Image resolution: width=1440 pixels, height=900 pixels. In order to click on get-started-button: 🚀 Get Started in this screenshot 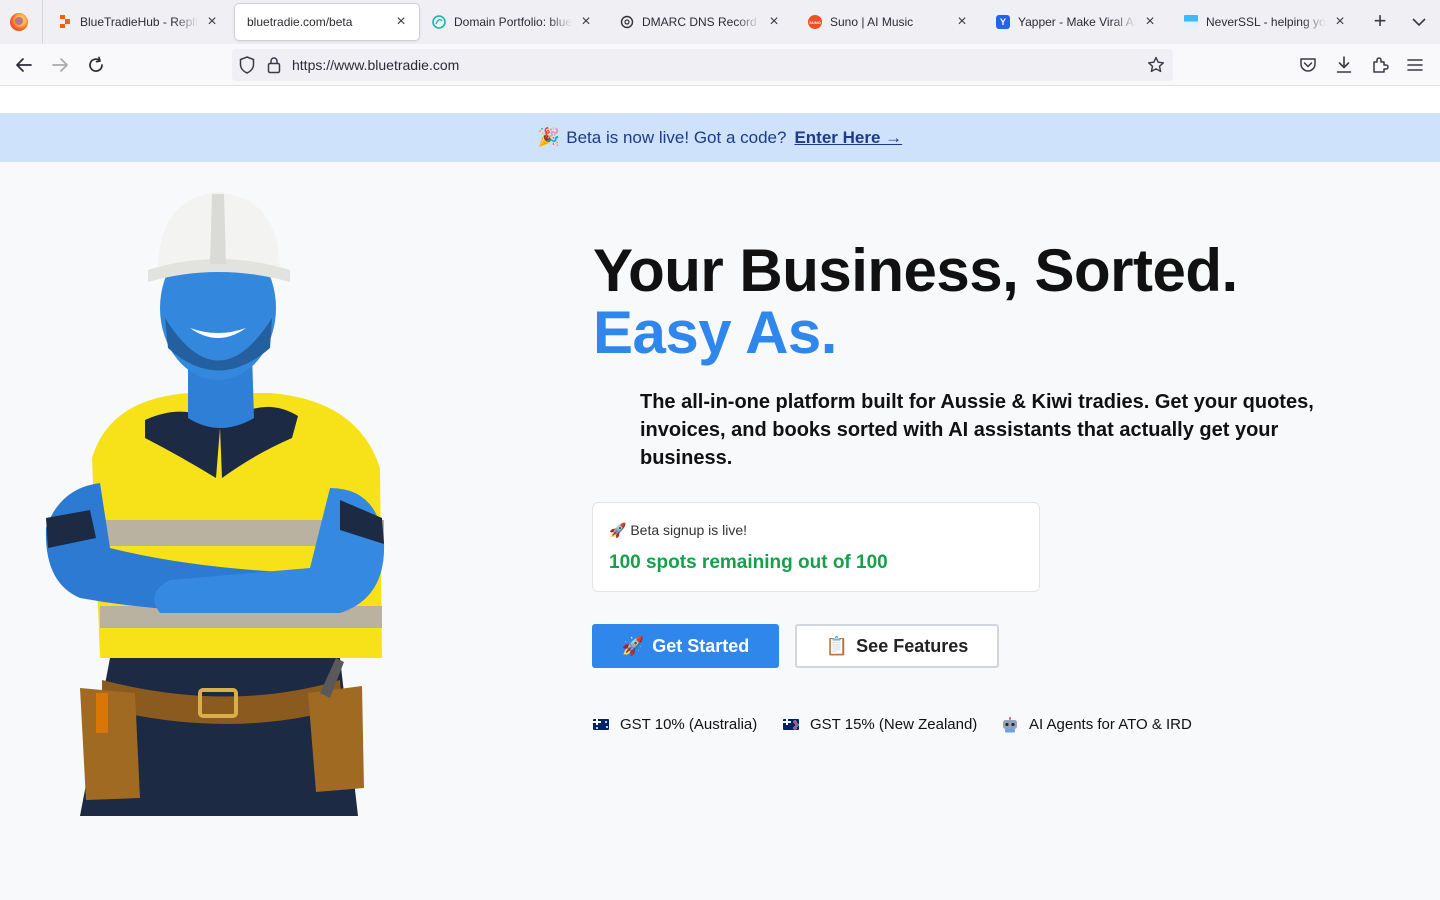, I will do `click(685, 646)`.